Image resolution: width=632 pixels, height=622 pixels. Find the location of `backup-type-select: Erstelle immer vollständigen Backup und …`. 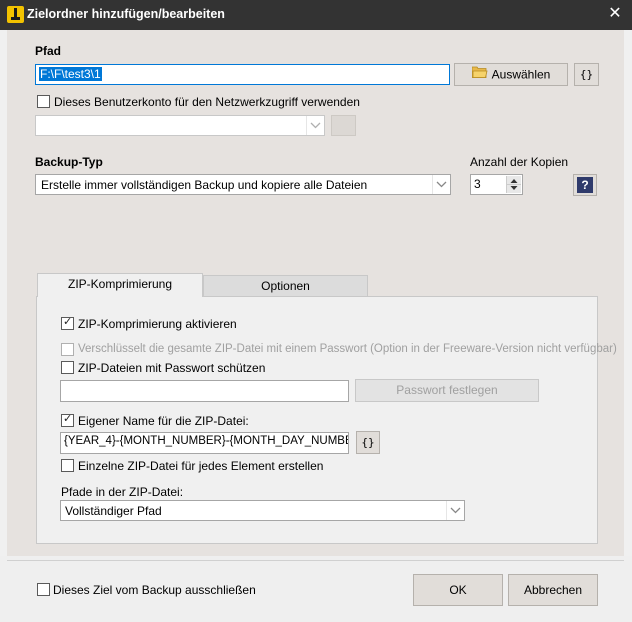

backup-type-select: Erstelle immer vollständigen Backup und … is located at coordinates (243, 184).